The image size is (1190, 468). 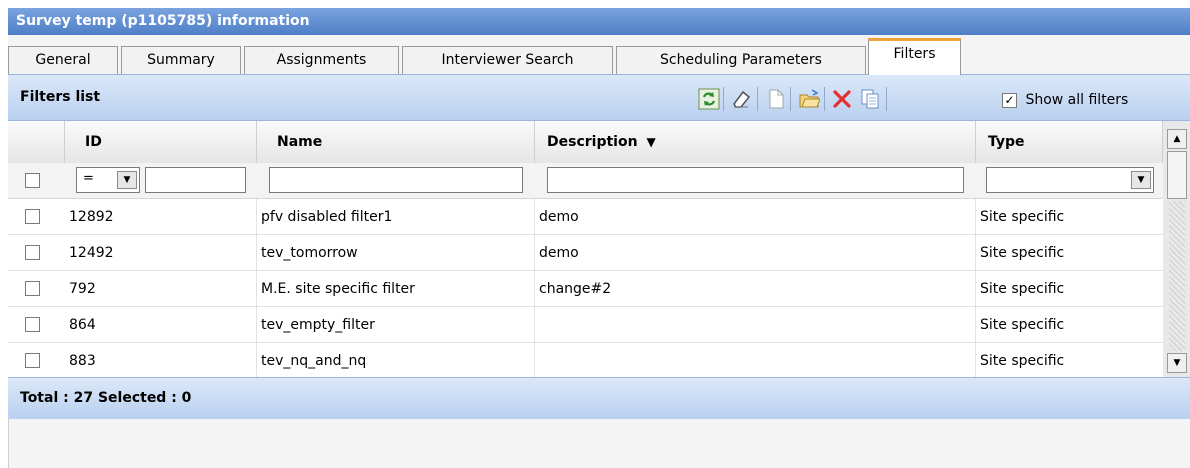 What do you see at coordinates (709, 99) in the screenshot?
I see `refresh-icon` at bounding box center [709, 99].